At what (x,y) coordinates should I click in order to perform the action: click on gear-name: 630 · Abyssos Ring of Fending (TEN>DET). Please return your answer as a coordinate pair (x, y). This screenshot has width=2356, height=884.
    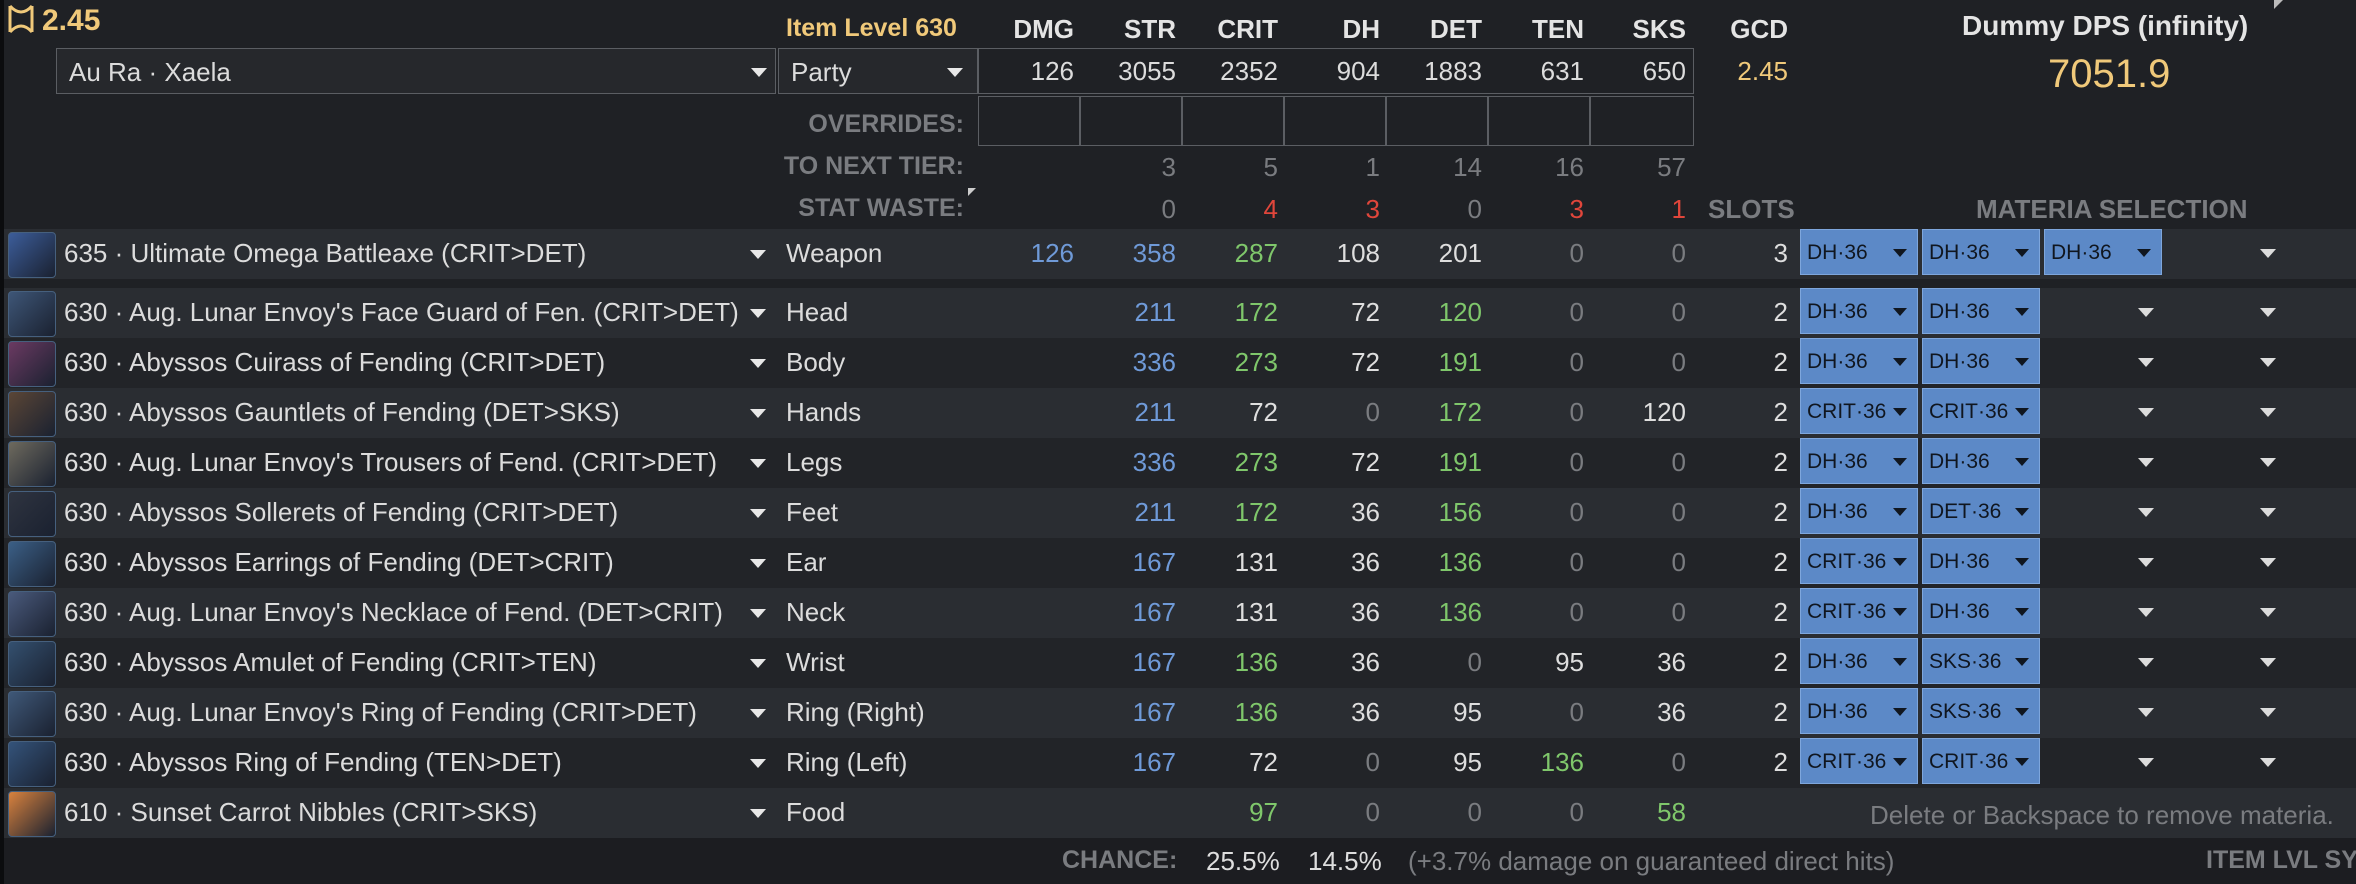
    Looking at the image, I should click on (313, 762).